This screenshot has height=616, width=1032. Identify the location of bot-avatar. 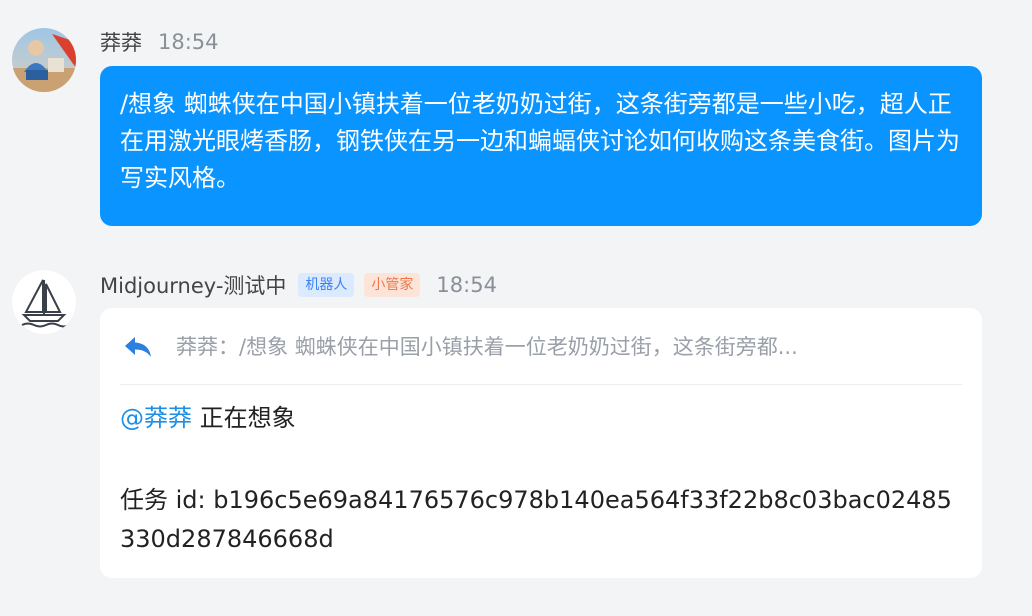
(44, 302).